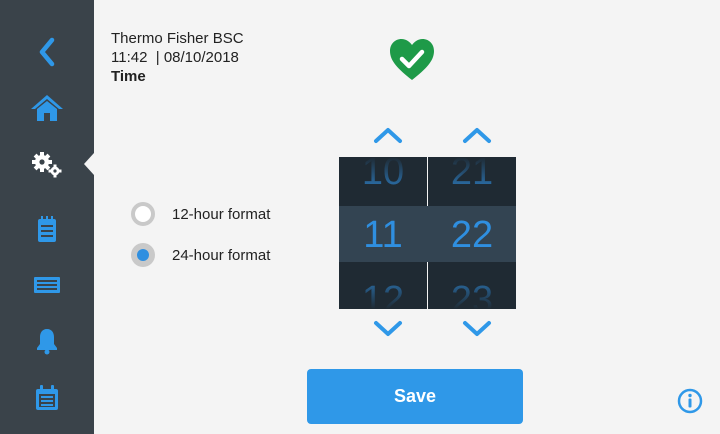 This screenshot has width=720, height=434. What do you see at coordinates (415, 396) in the screenshot?
I see `save-button: Save` at bounding box center [415, 396].